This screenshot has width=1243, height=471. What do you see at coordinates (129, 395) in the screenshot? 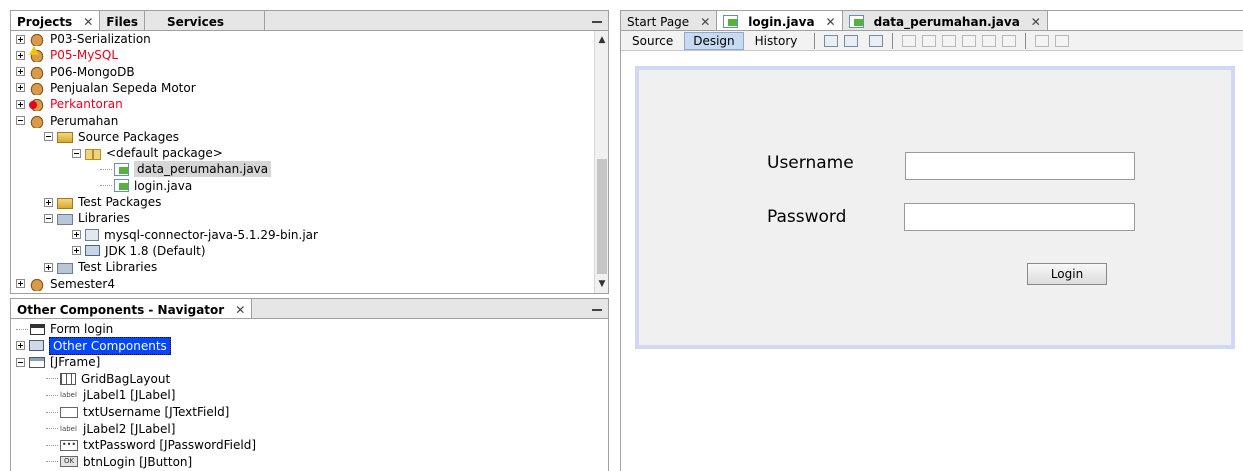
I see `tree-item-label: jLabel1 [JLabel]` at bounding box center [129, 395].